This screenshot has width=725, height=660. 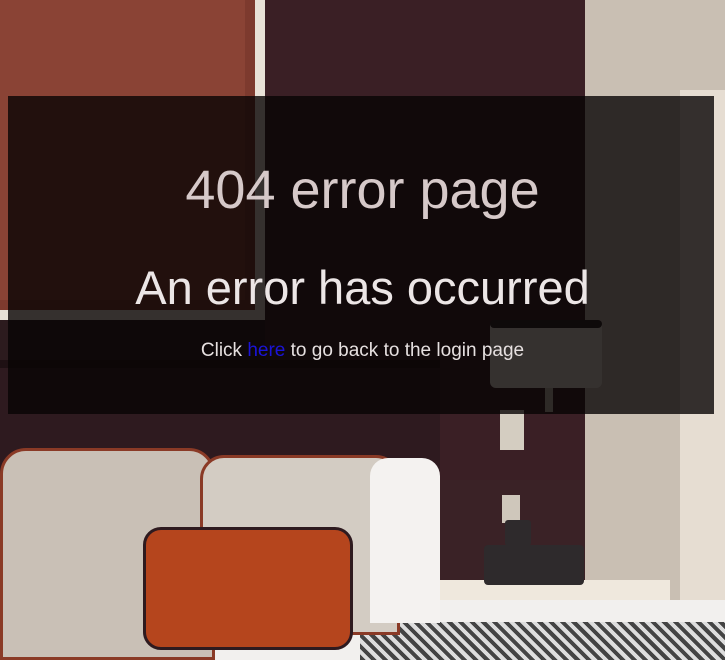 What do you see at coordinates (407, 350) in the screenshot?
I see `message-suffix: to go back to the login page` at bounding box center [407, 350].